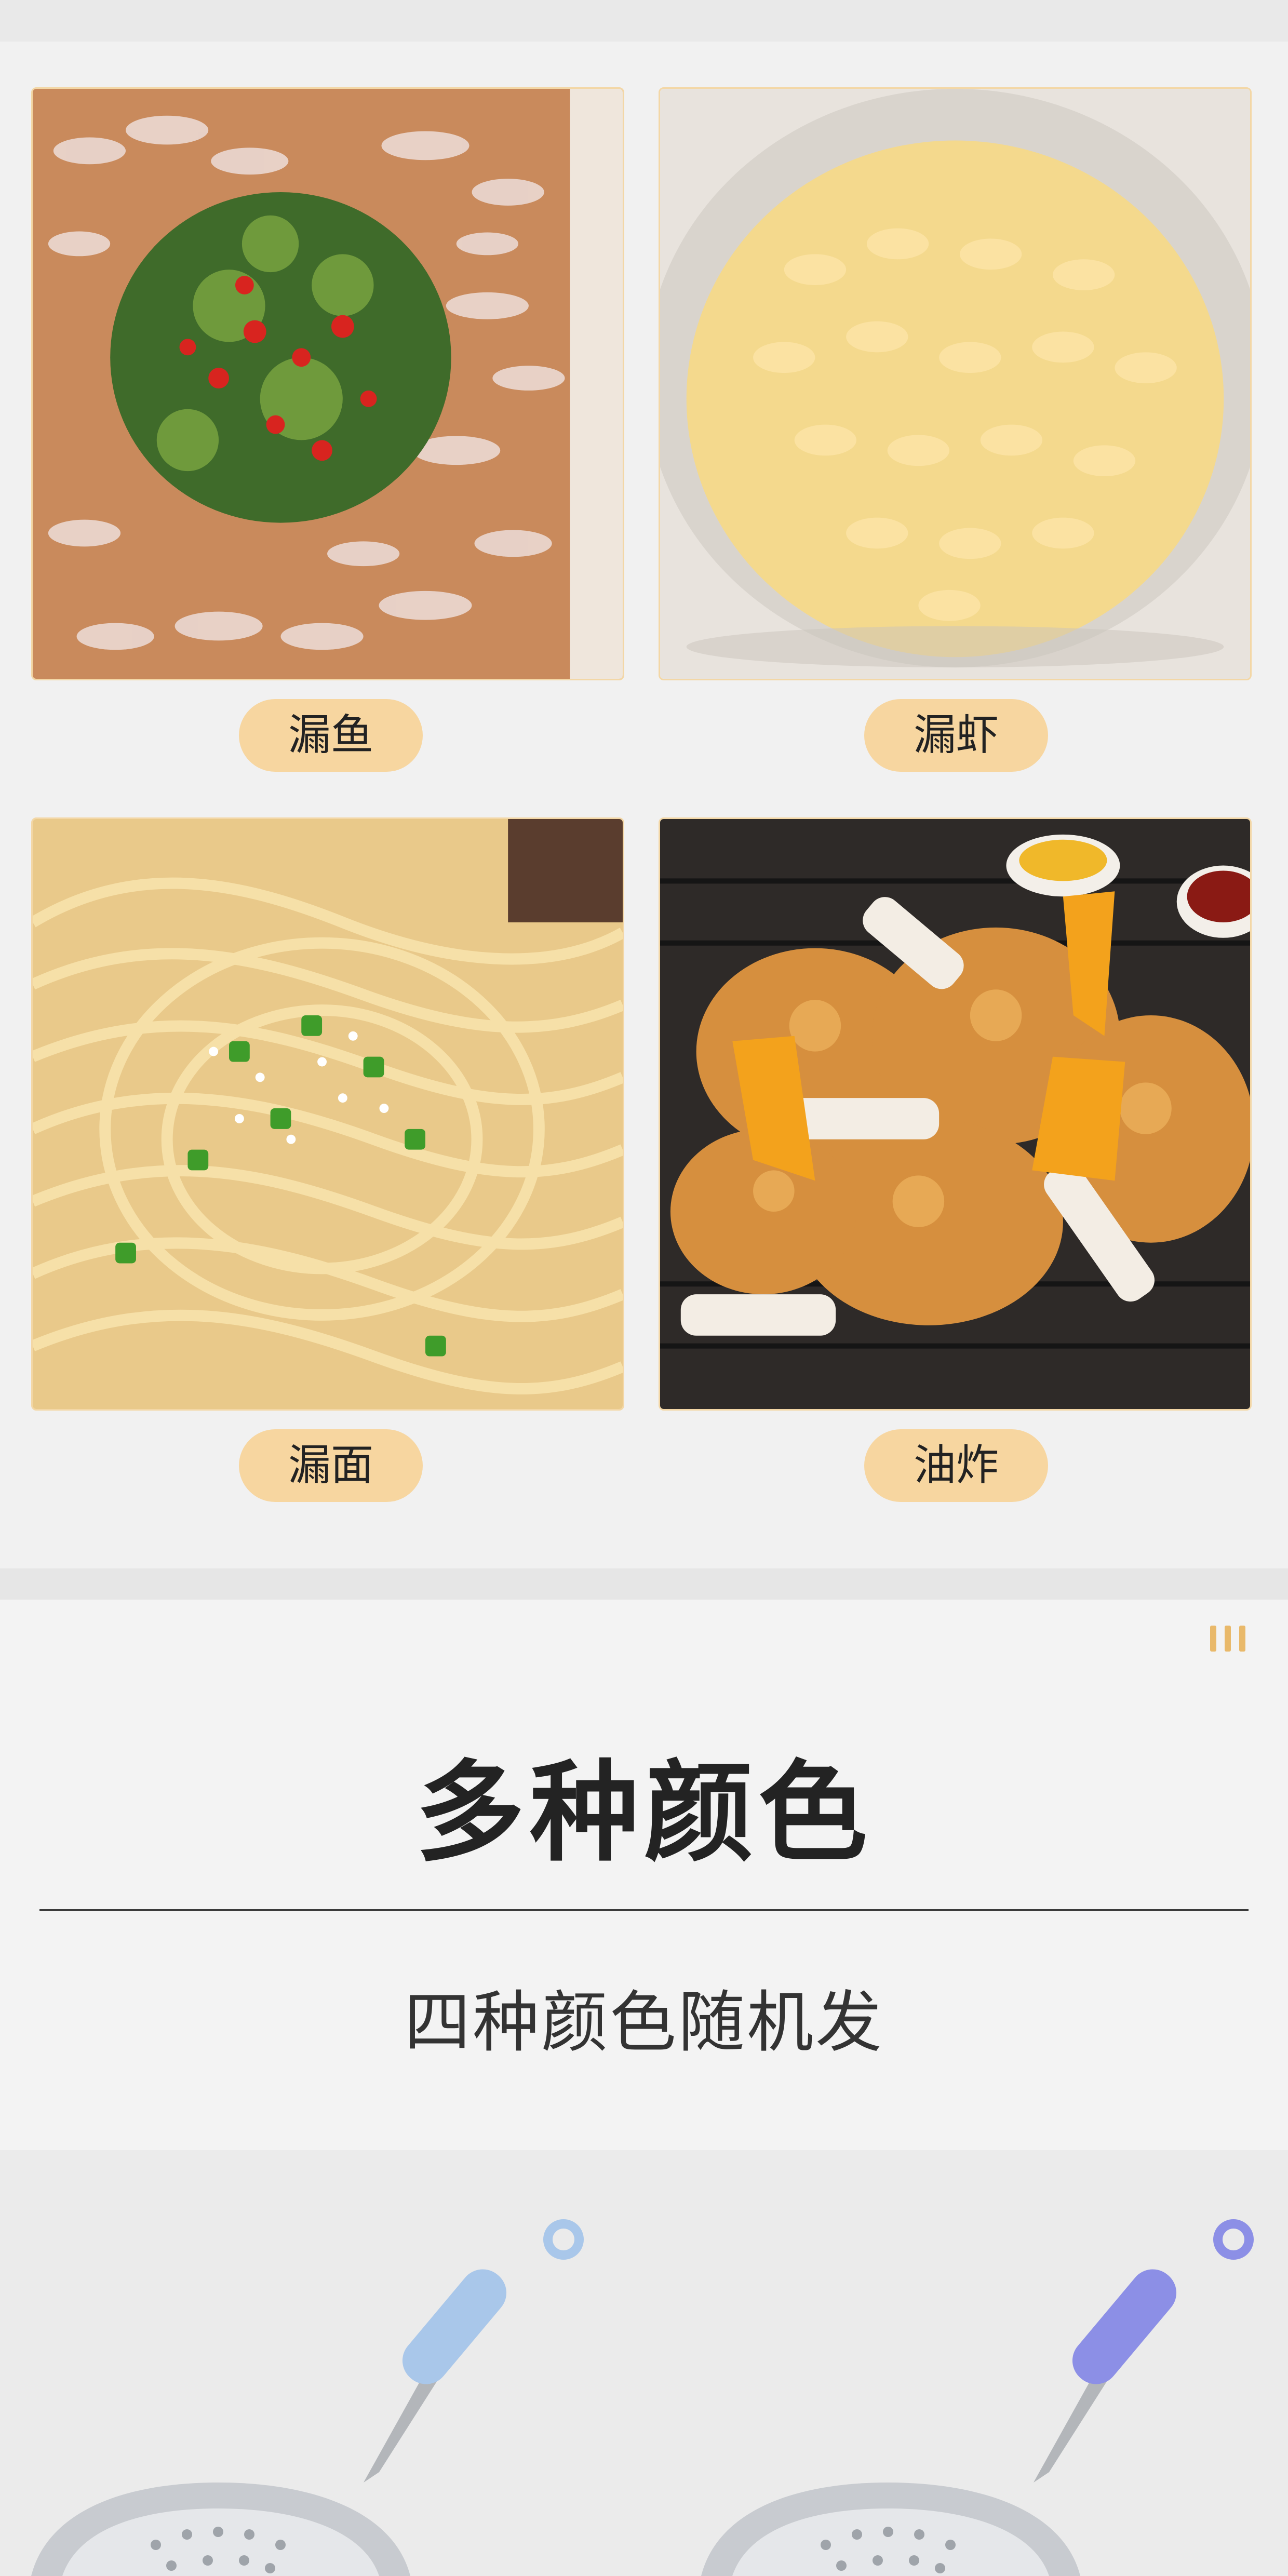  I want to click on fried-chicken-photo, so click(956, 1114).